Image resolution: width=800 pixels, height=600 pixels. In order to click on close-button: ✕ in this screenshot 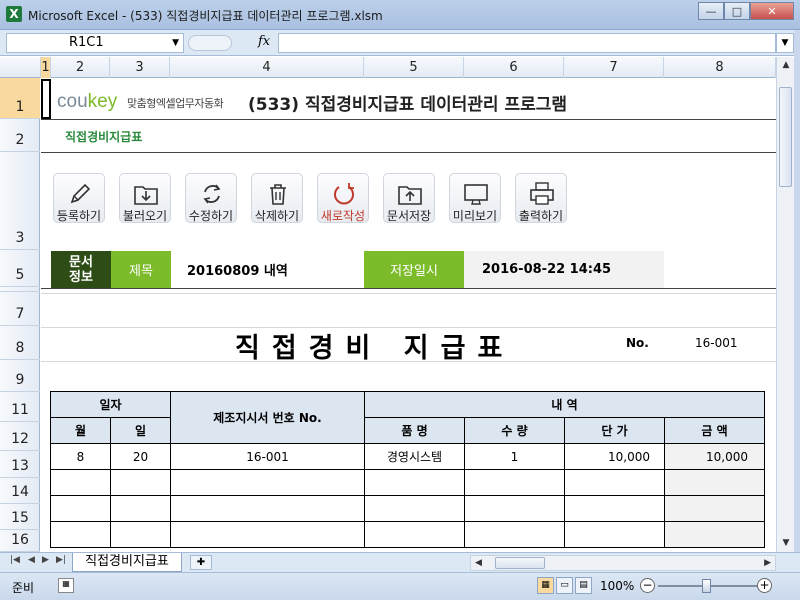, I will do `click(772, 11)`.